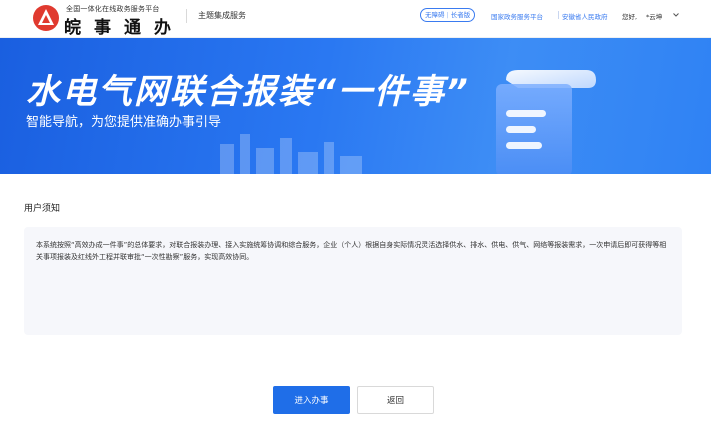  Describe the element at coordinates (124, 122) in the screenshot. I see `banner-subtitle: 智能导航，为您提供准确办事引导` at that location.